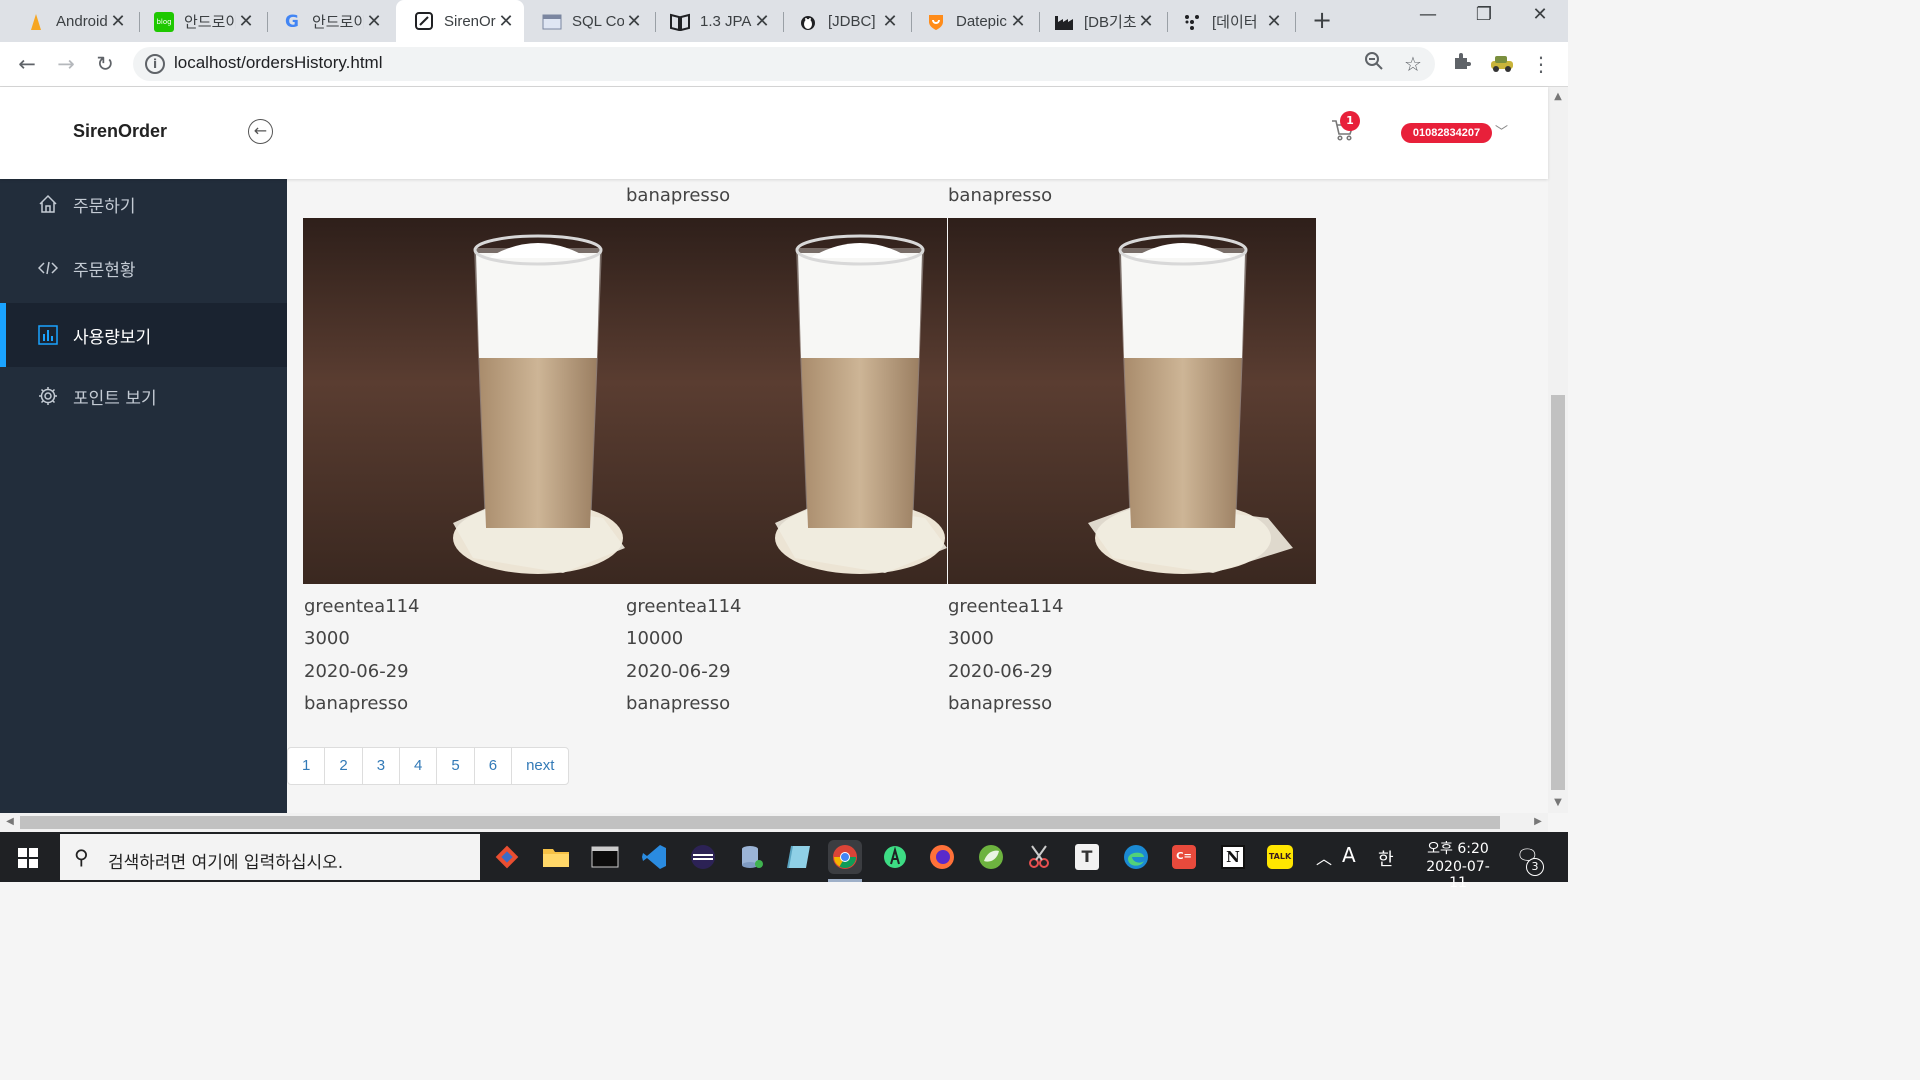 This screenshot has width=1920, height=1080. I want to click on firefox-icon, so click(942, 857).